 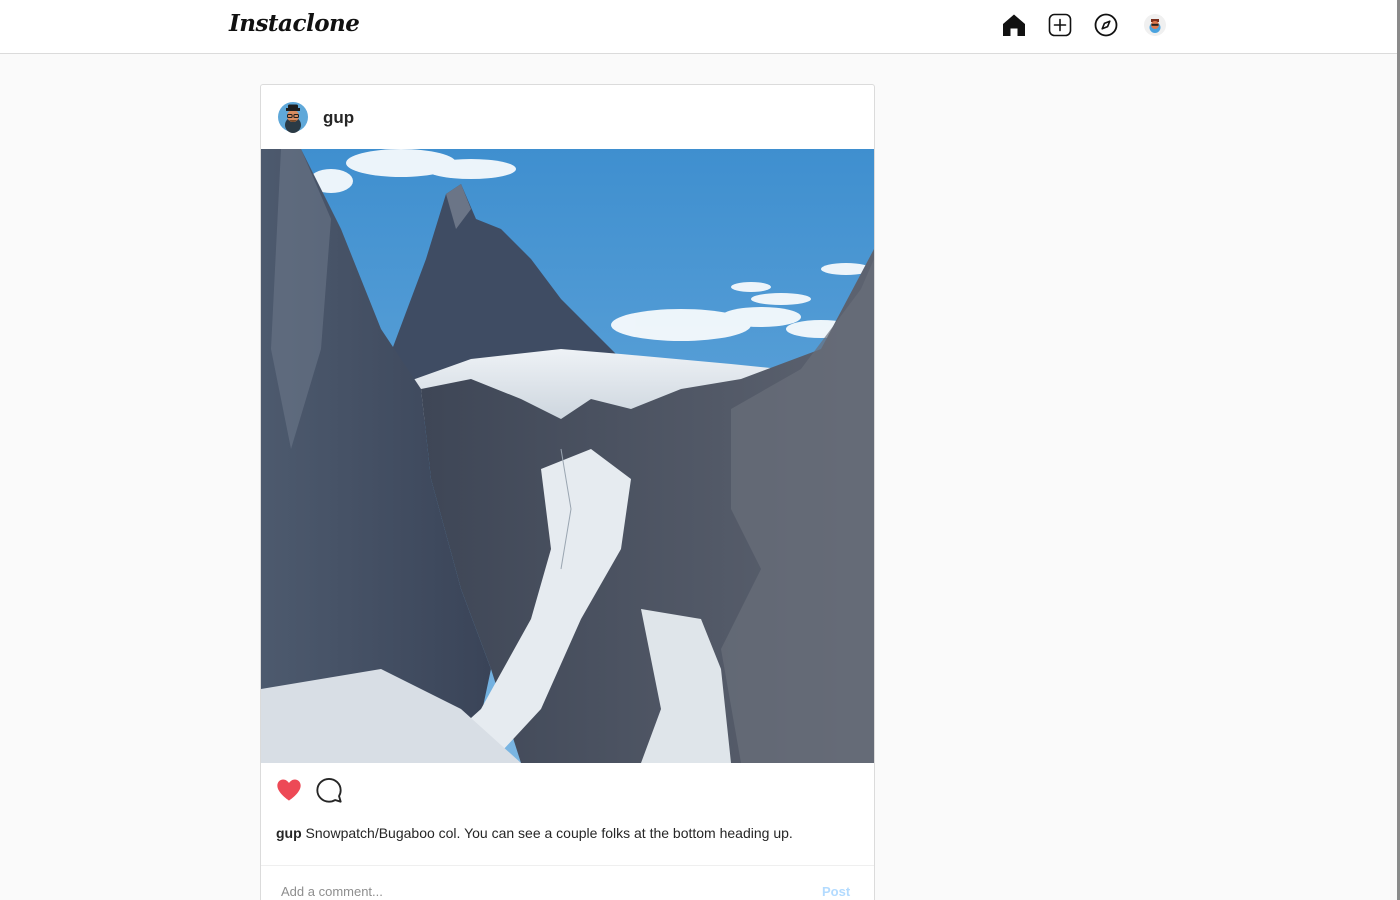 What do you see at coordinates (1060, 25) in the screenshot?
I see `new-post-icon` at bounding box center [1060, 25].